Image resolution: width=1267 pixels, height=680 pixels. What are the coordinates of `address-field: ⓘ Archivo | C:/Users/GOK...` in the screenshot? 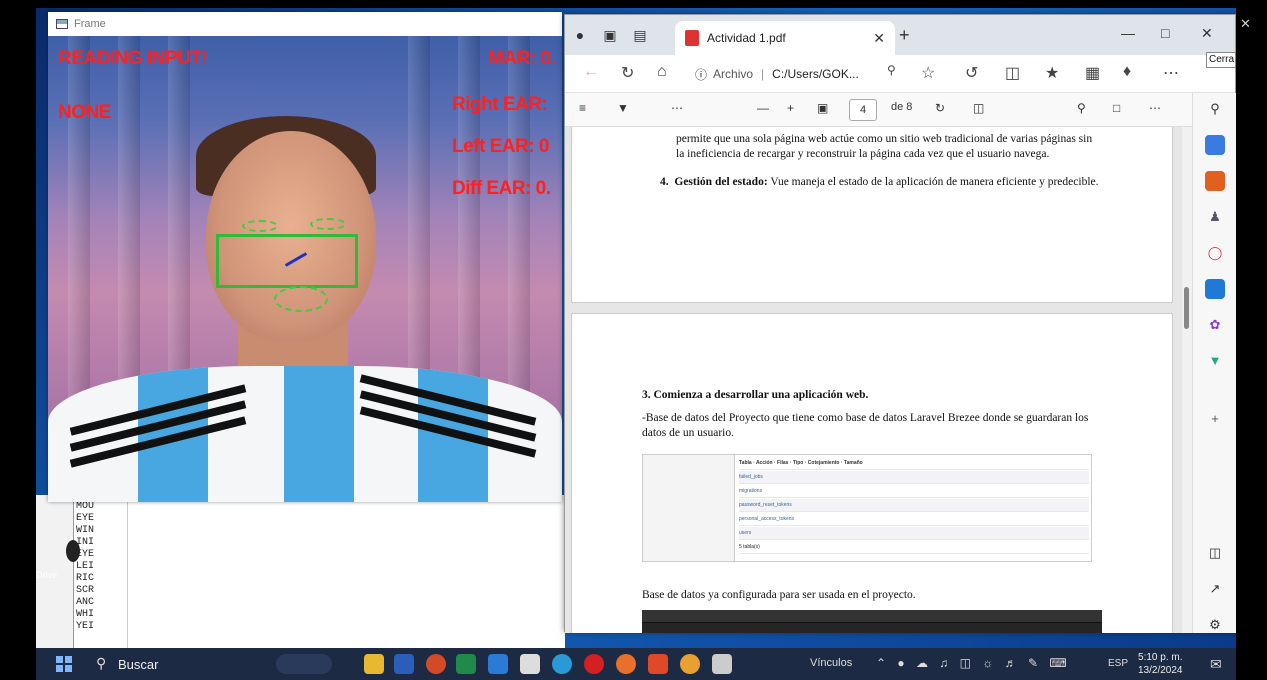 It's located at (805, 74).